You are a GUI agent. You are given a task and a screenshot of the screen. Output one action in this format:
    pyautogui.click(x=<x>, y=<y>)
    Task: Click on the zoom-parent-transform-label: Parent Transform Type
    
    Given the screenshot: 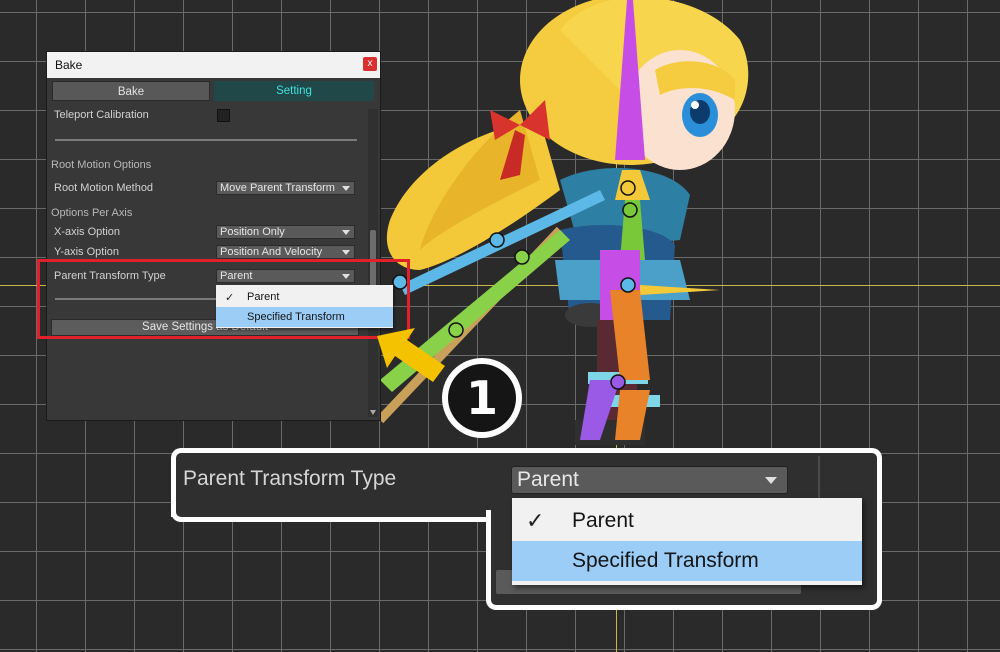 What is the action you would take?
    pyautogui.click(x=290, y=478)
    